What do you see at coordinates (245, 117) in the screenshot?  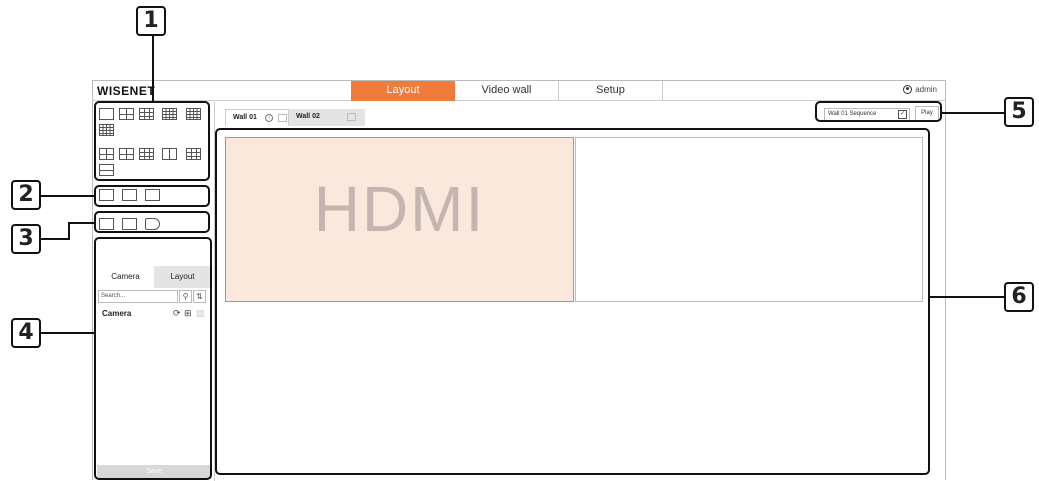 I see `wall-01-label: Wall 01` at bounding box center [245, 117].